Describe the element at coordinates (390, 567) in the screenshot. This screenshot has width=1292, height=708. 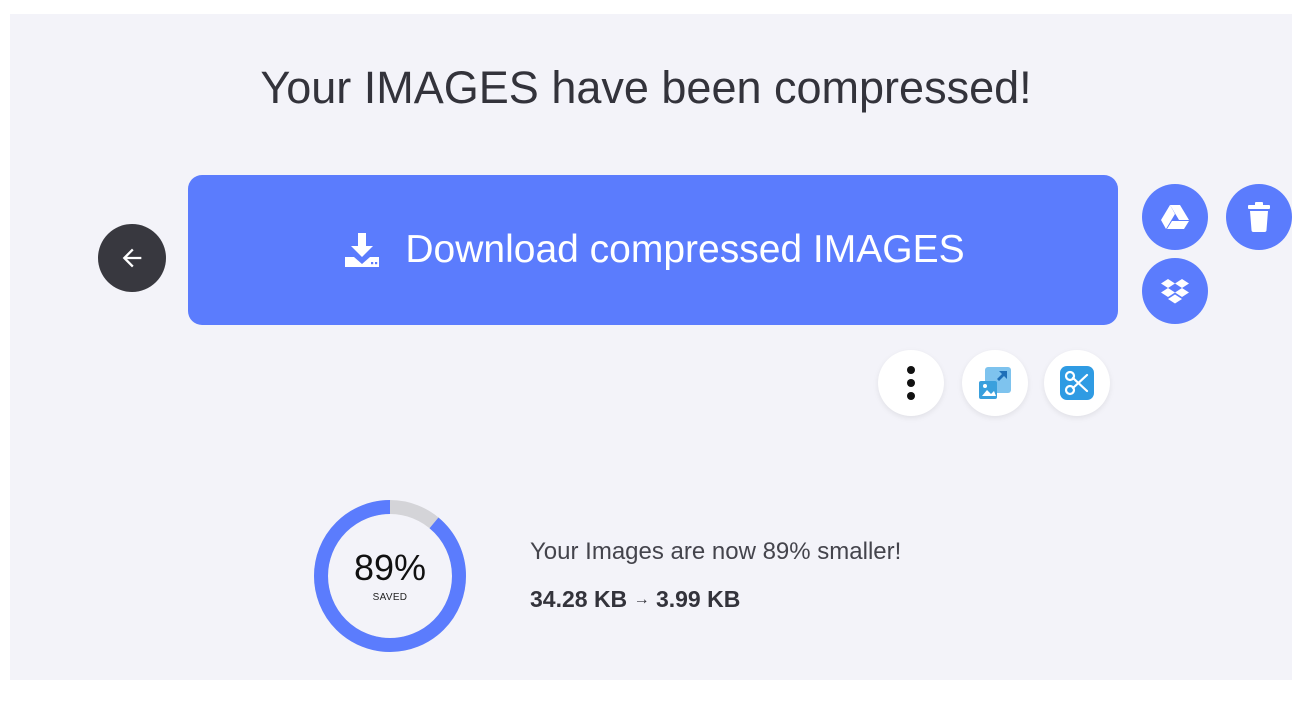
I see `percent-saved: 89%` at that location.